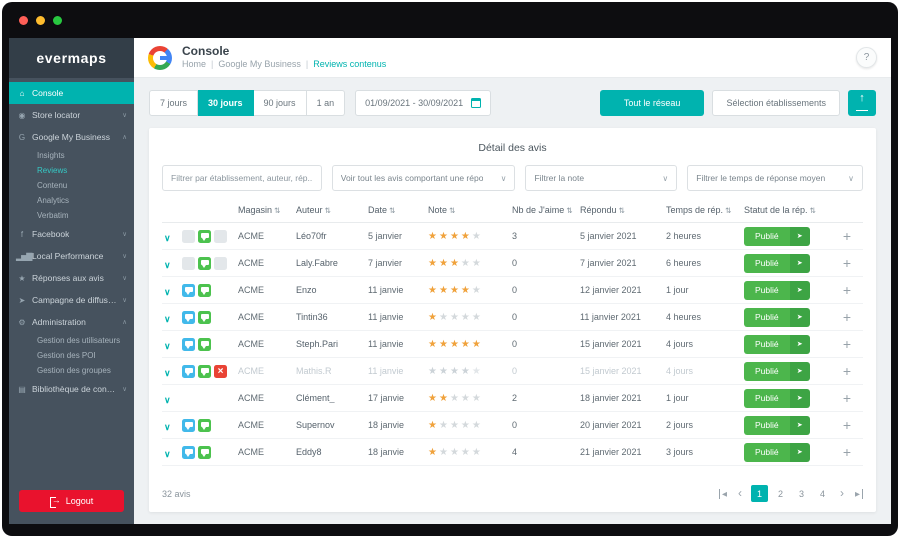 This screenshot has height=538, width=900. What do you see at coordinates (71, 322) in the screenshot?
I see `sidebar-item-administration: ⚙ Administration ∧` at bounding box center [71, 322].